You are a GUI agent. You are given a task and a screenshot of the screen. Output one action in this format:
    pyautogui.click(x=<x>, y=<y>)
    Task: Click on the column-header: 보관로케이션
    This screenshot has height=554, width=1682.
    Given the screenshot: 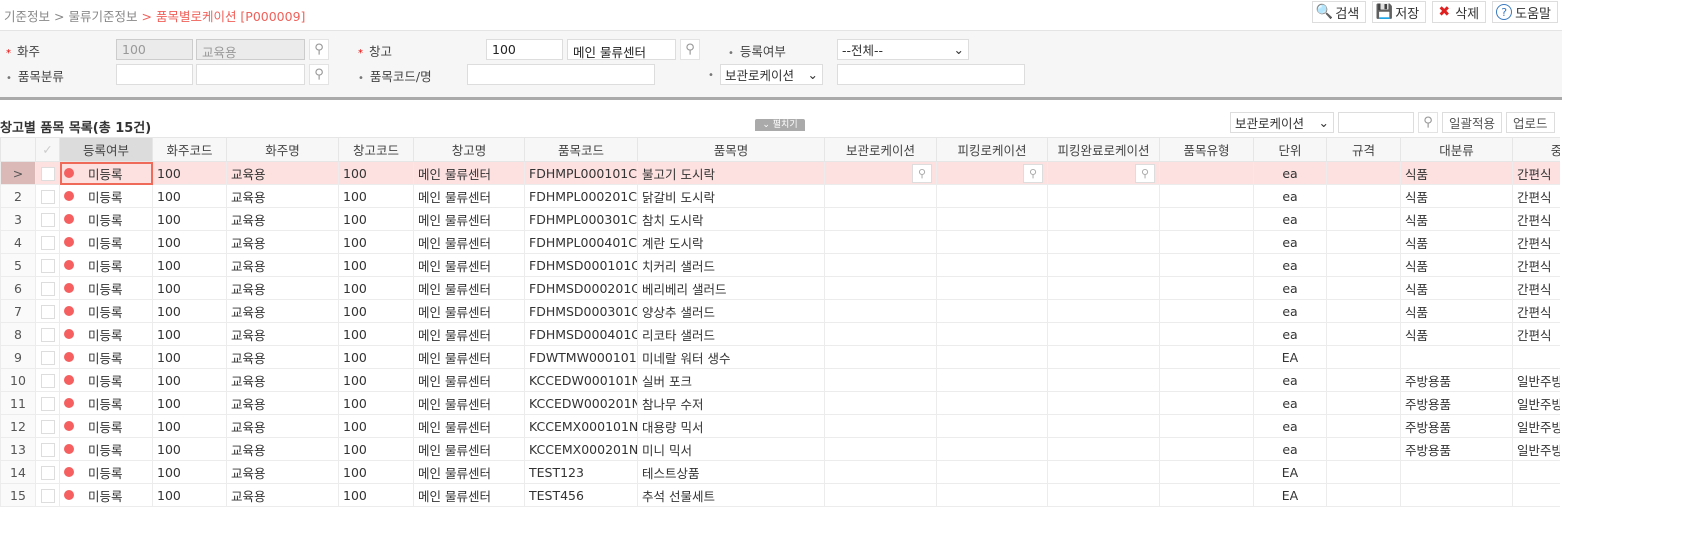 What is the action you would take?
    pyautogui.click(x=880, y=149)
    